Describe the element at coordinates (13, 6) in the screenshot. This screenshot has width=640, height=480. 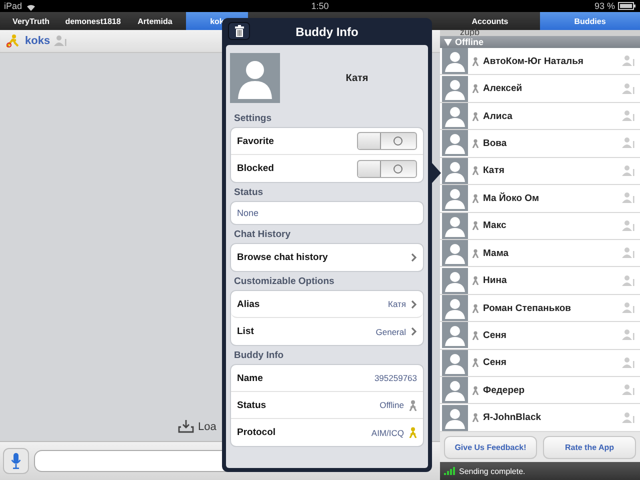
I see `device-name: iPad` at that location.